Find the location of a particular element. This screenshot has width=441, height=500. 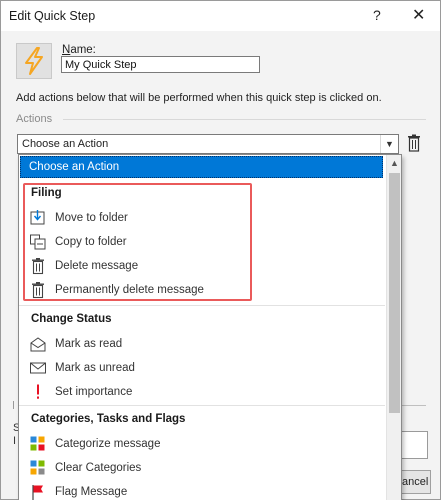

background-fragment-i: I is located at coordinates (15, 441).